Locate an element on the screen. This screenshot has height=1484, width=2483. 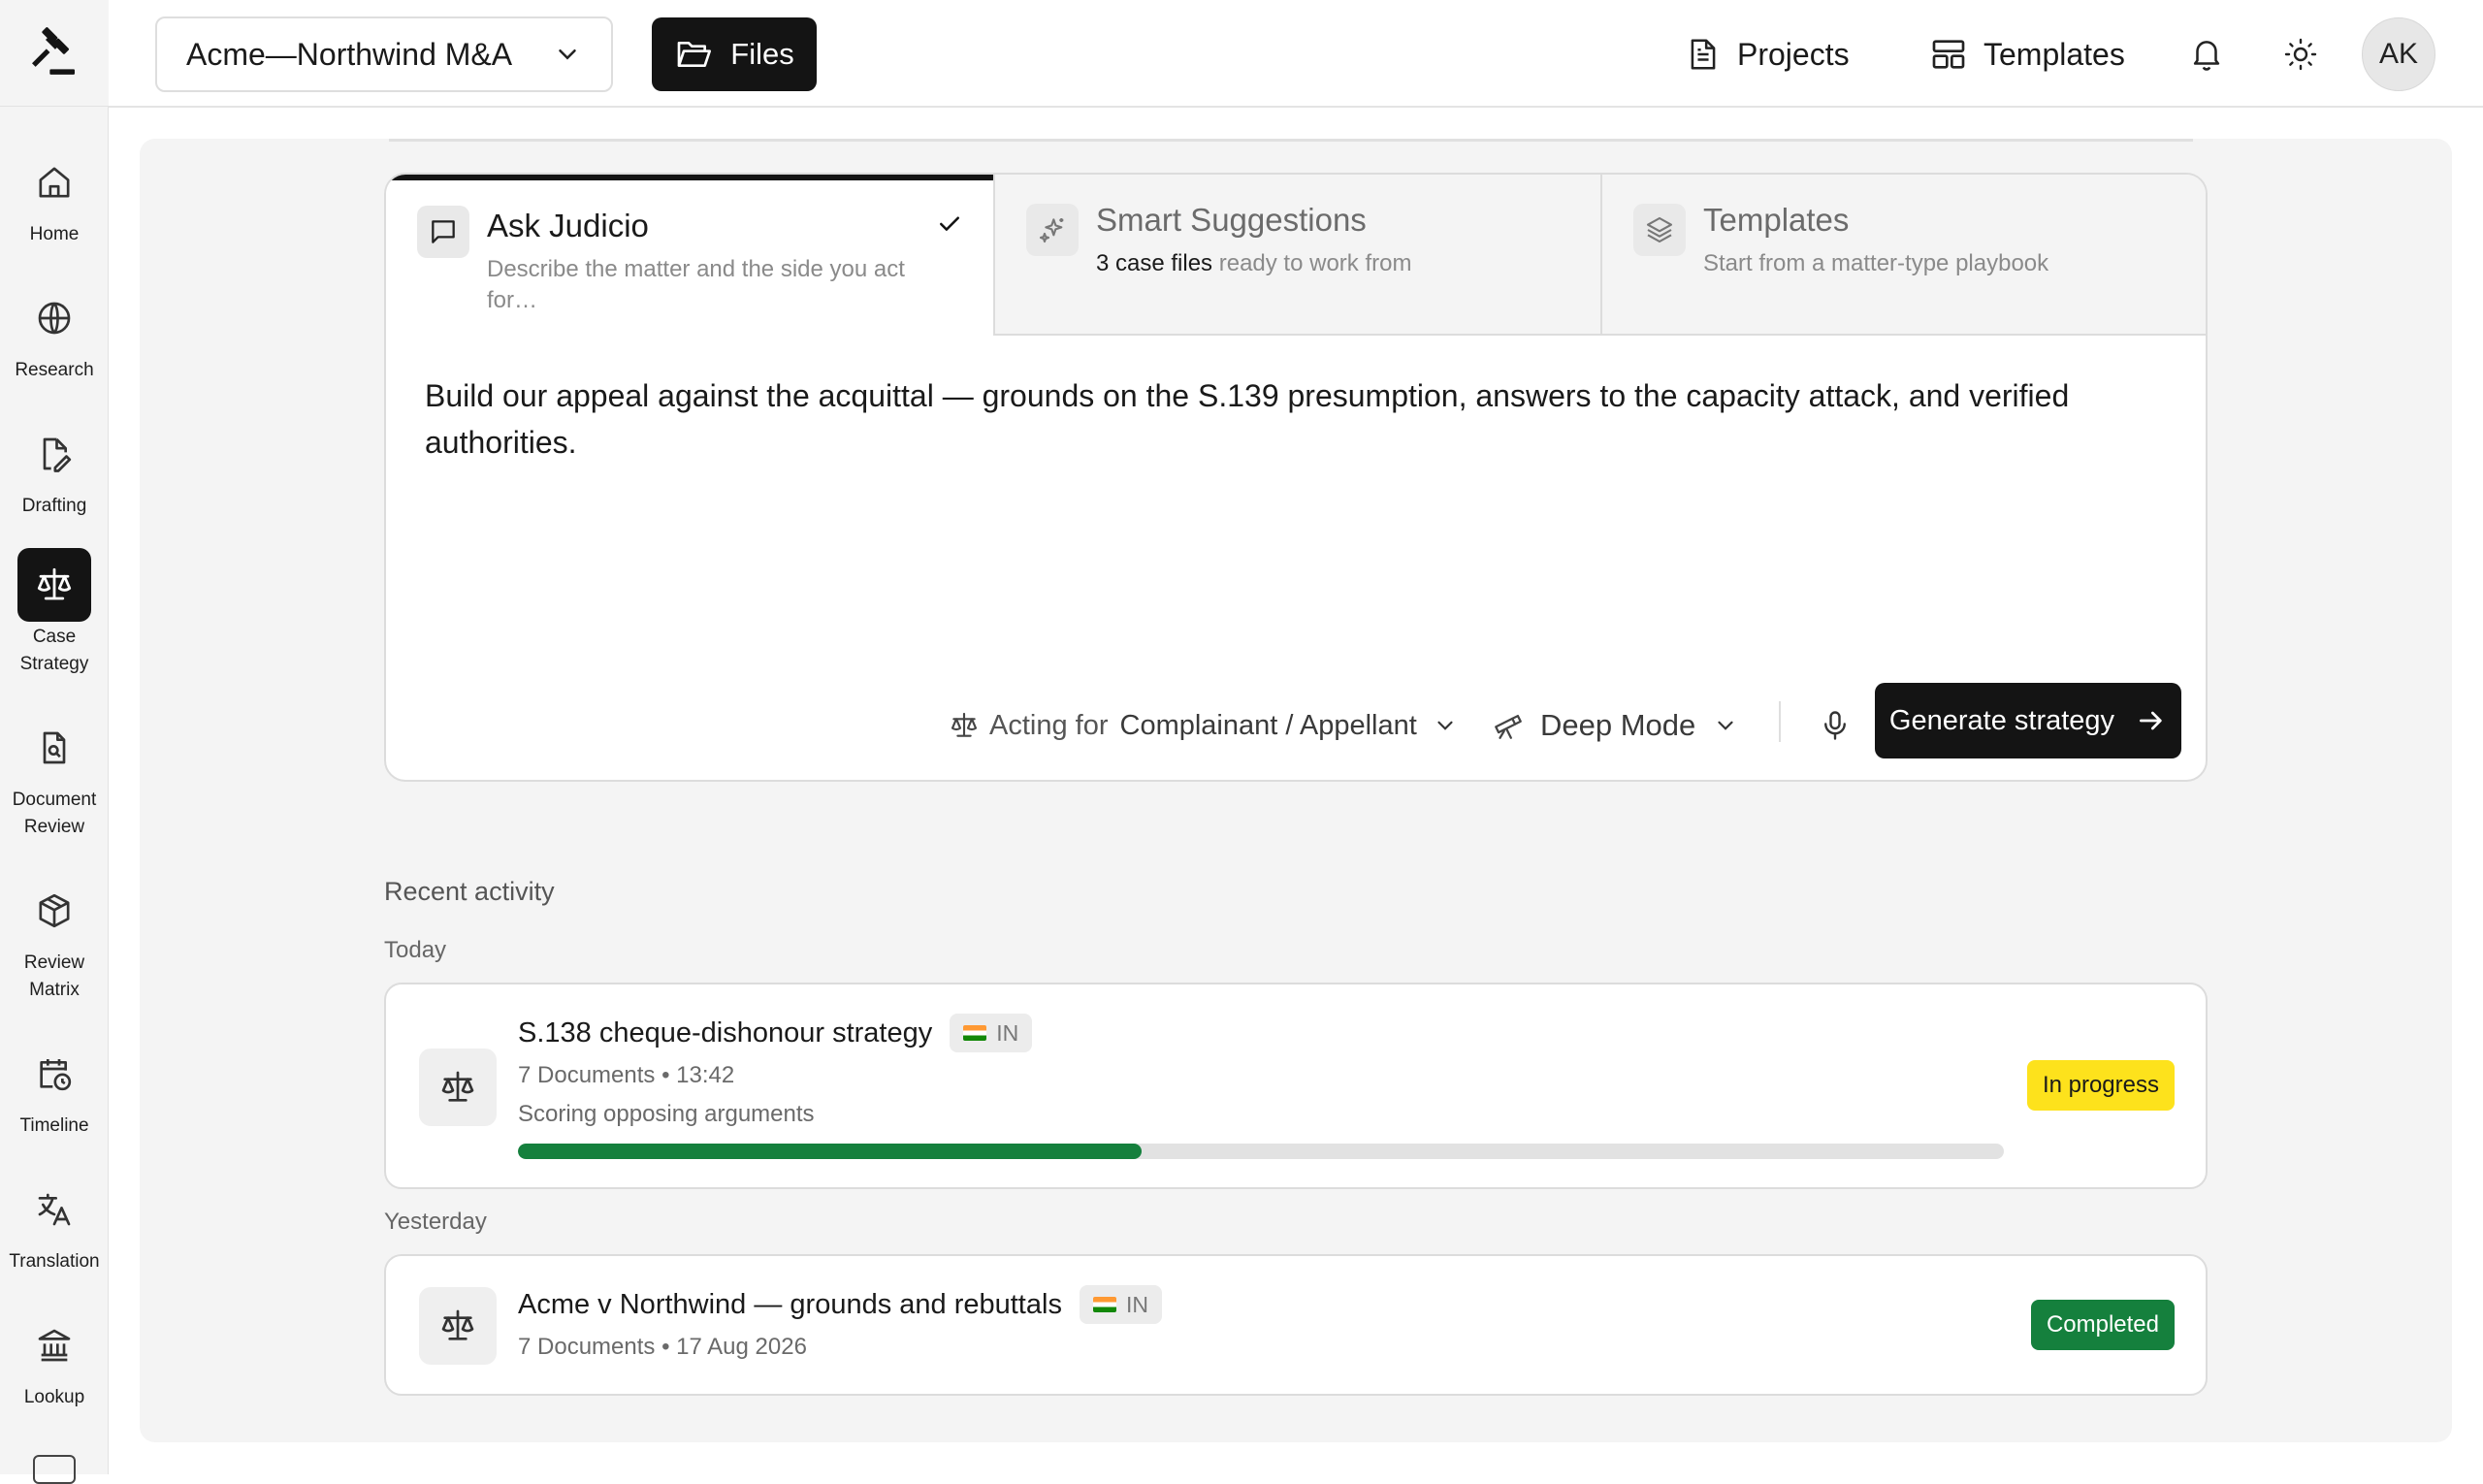
sidebar-item-document-review: Document Review is located at coordinates (55, 776).